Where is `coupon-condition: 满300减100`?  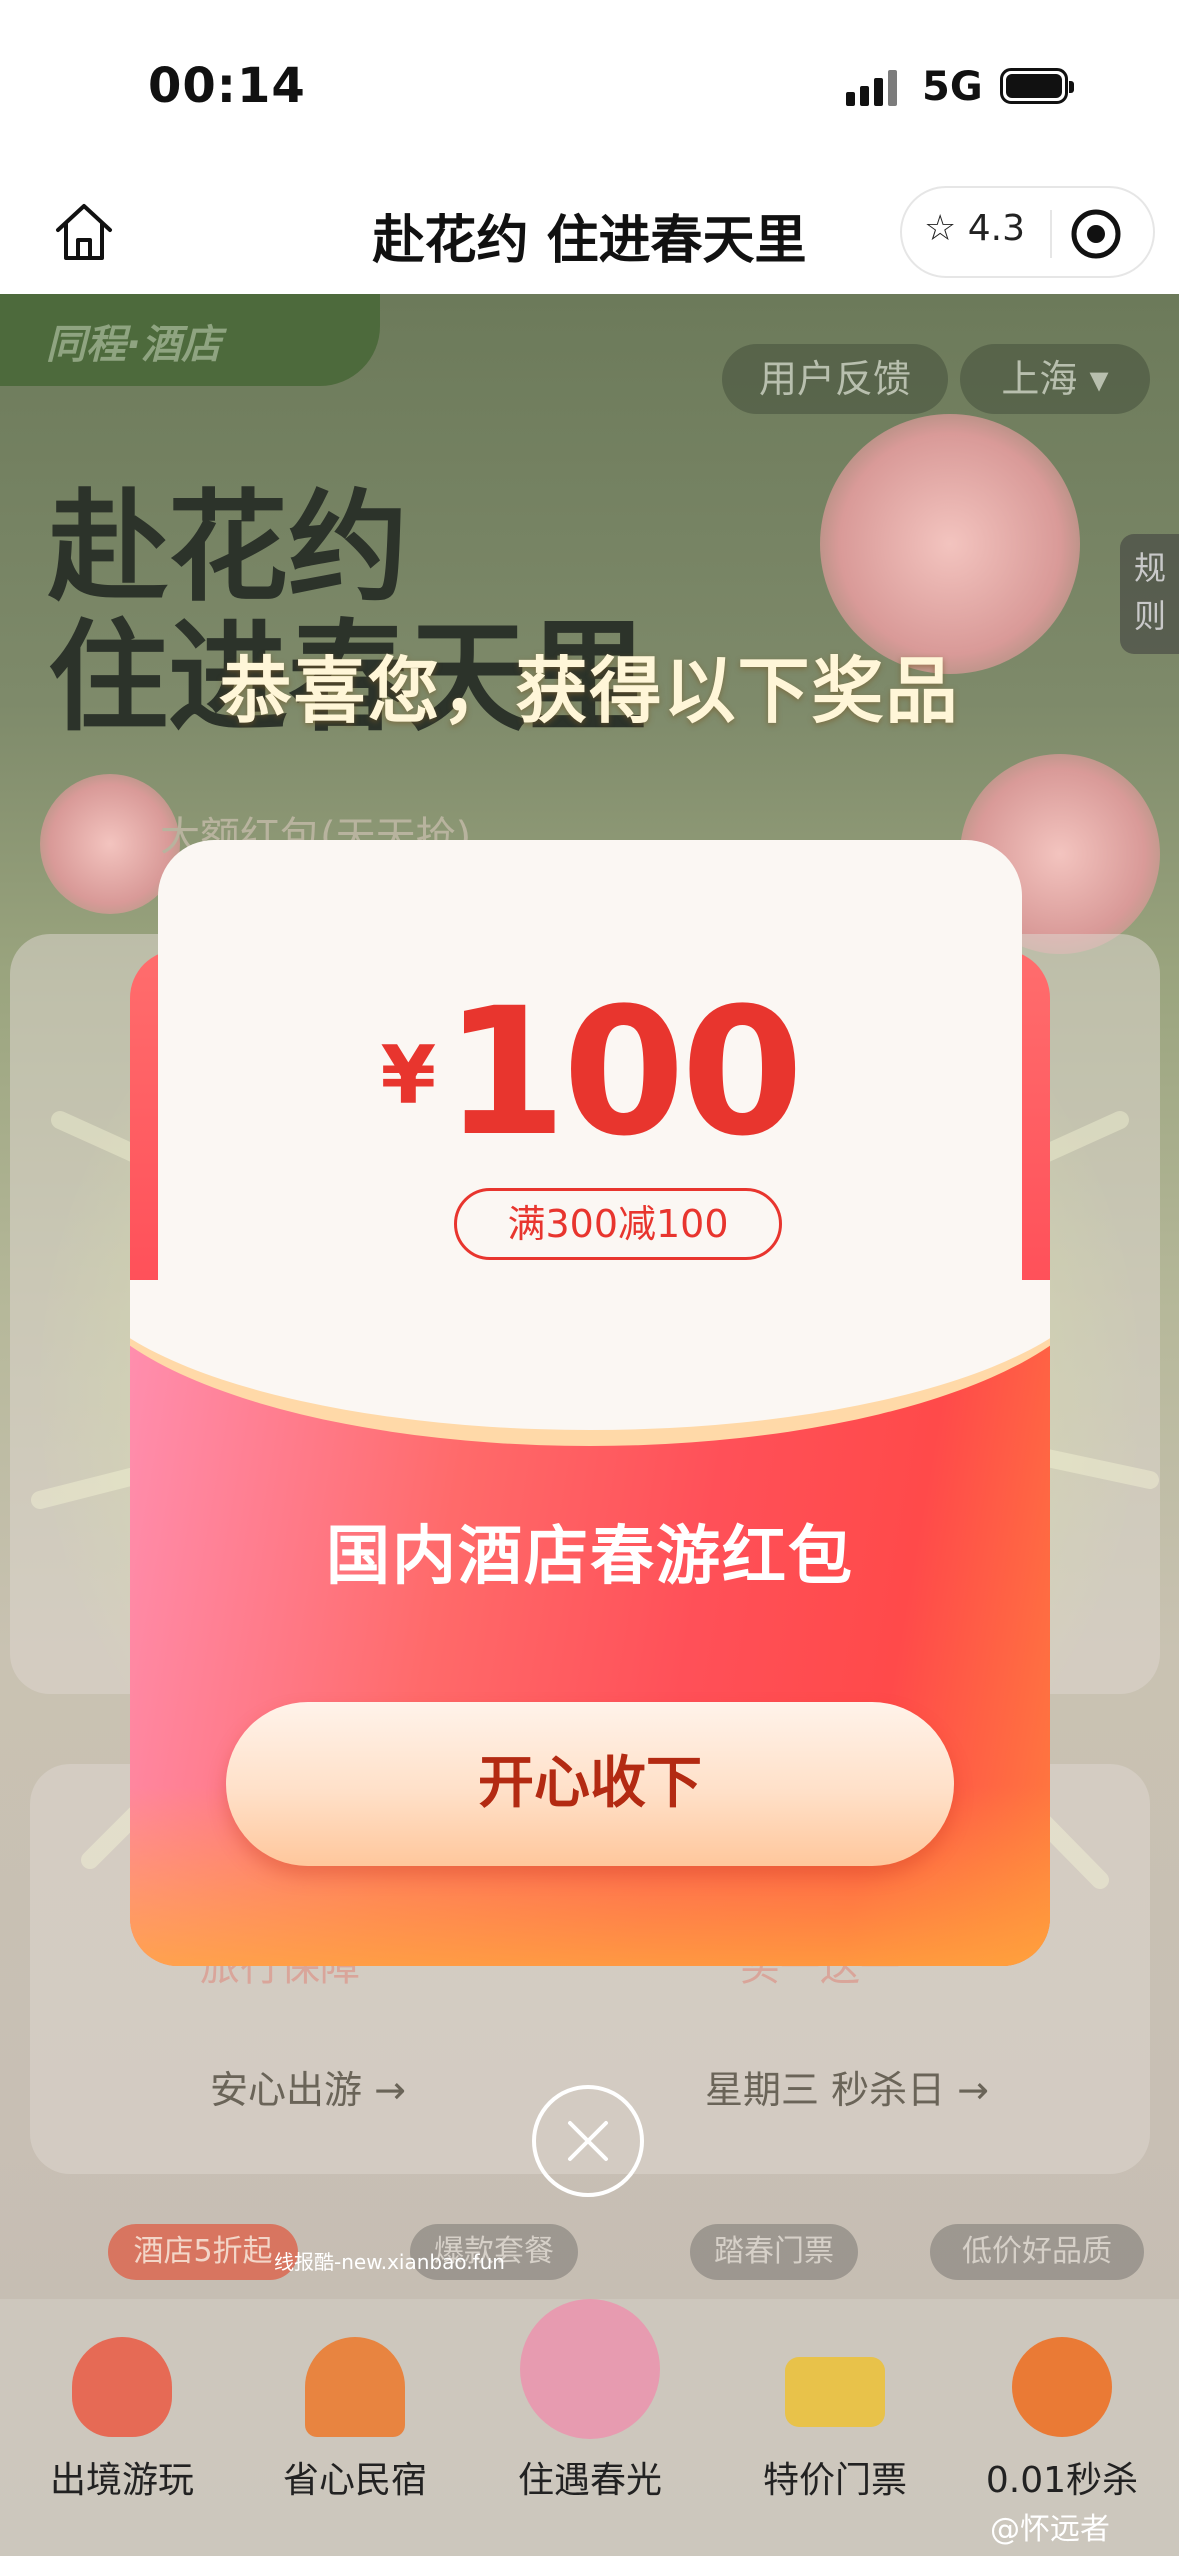 coupon-condition: 满300减100 is located at coordinates (618, 1224).